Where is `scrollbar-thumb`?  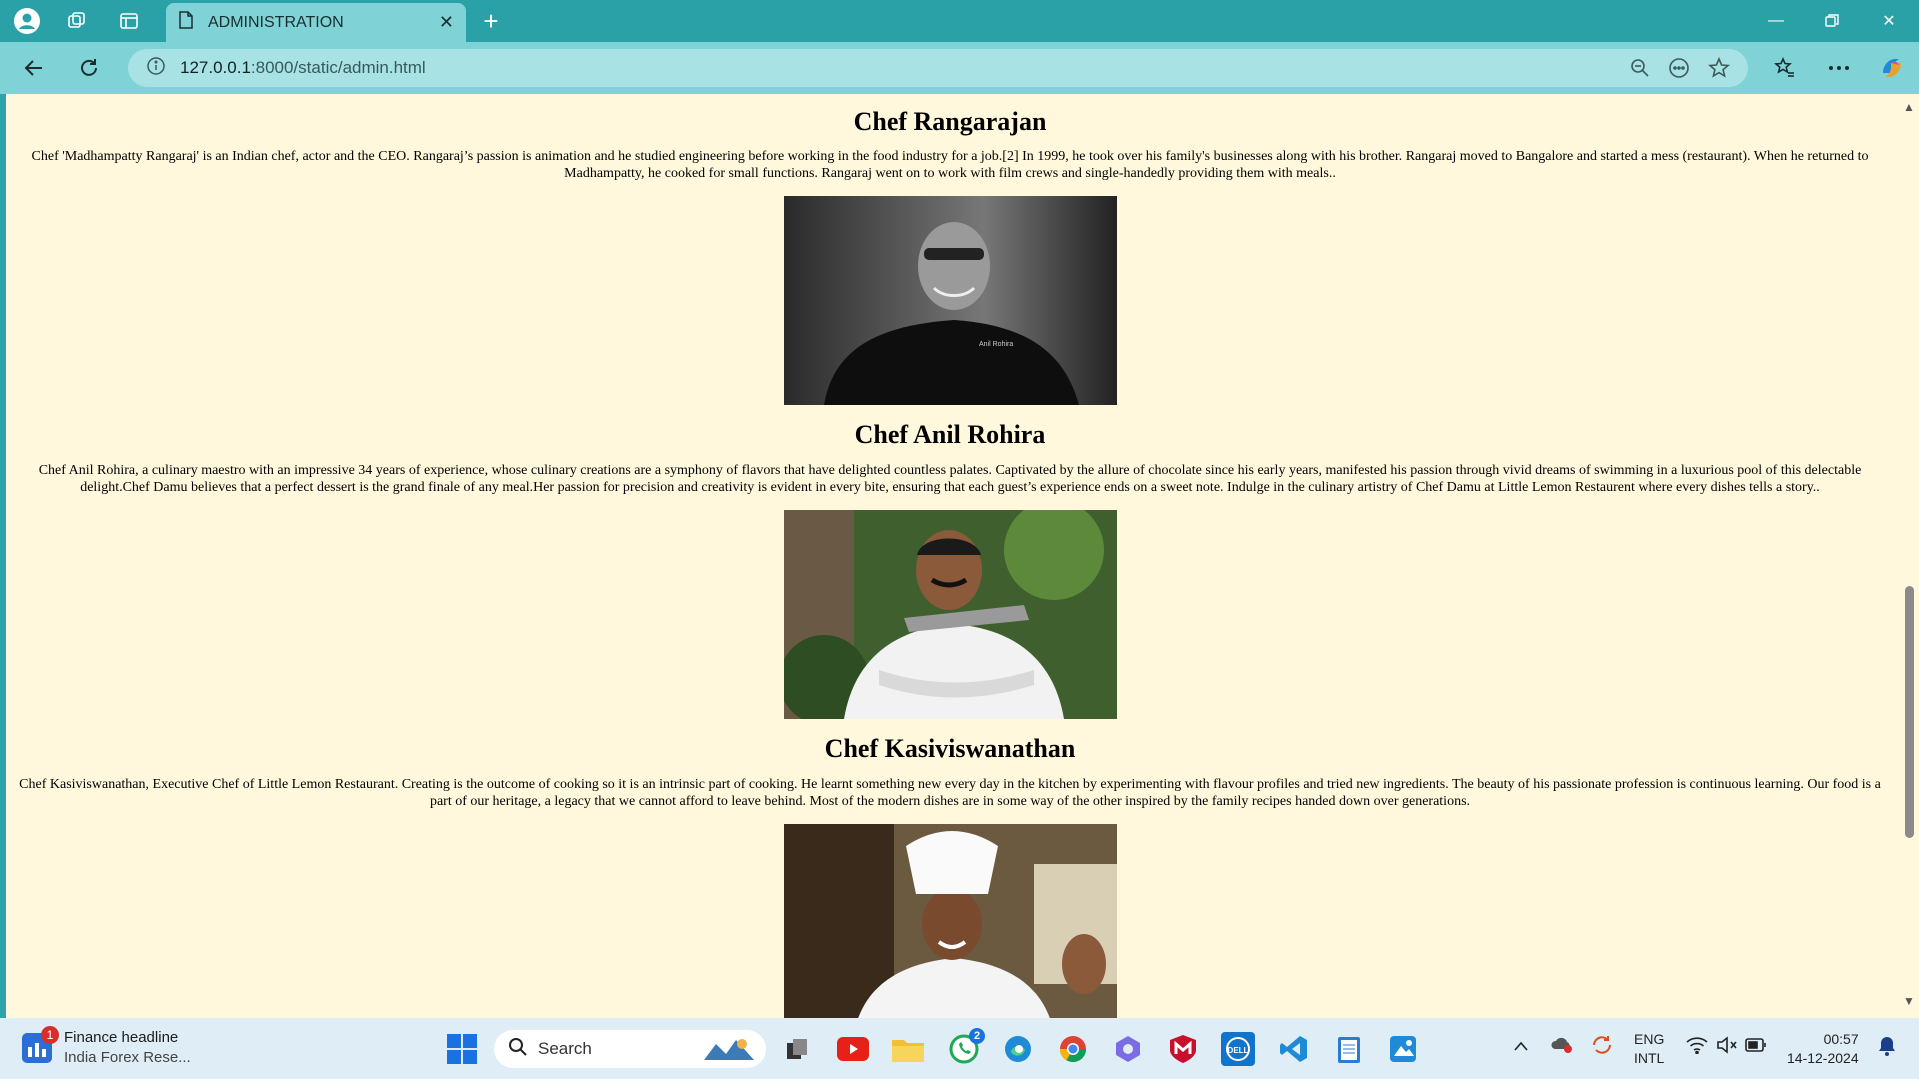
scrollbar-thumb is located at coordinates (1909, 712).